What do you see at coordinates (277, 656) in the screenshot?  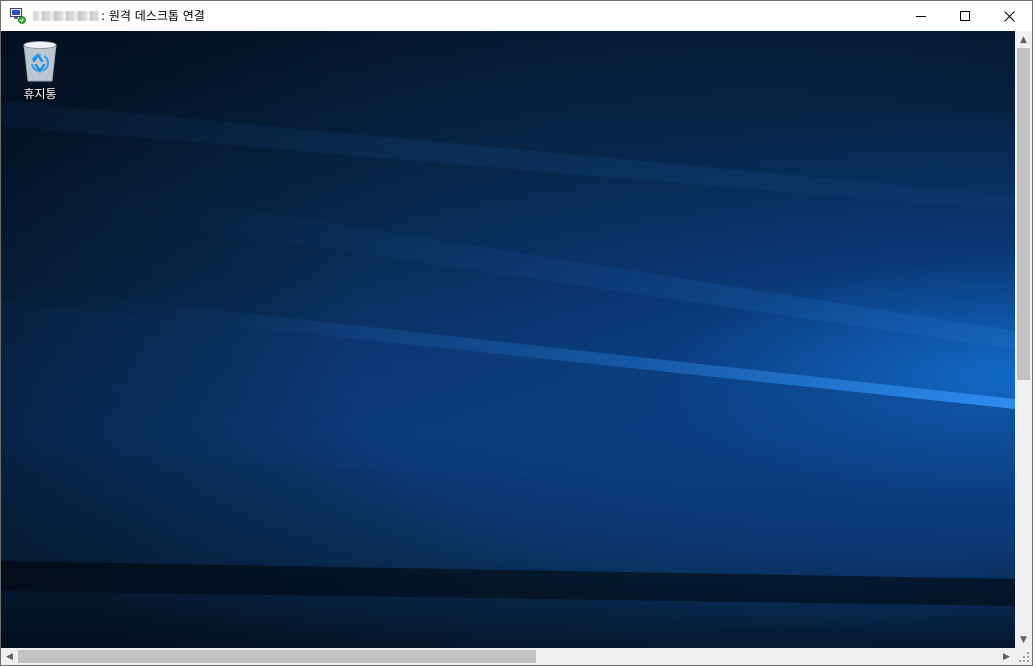 I see `horizontal-scroll-thumb` at bounding box center [277, 656].